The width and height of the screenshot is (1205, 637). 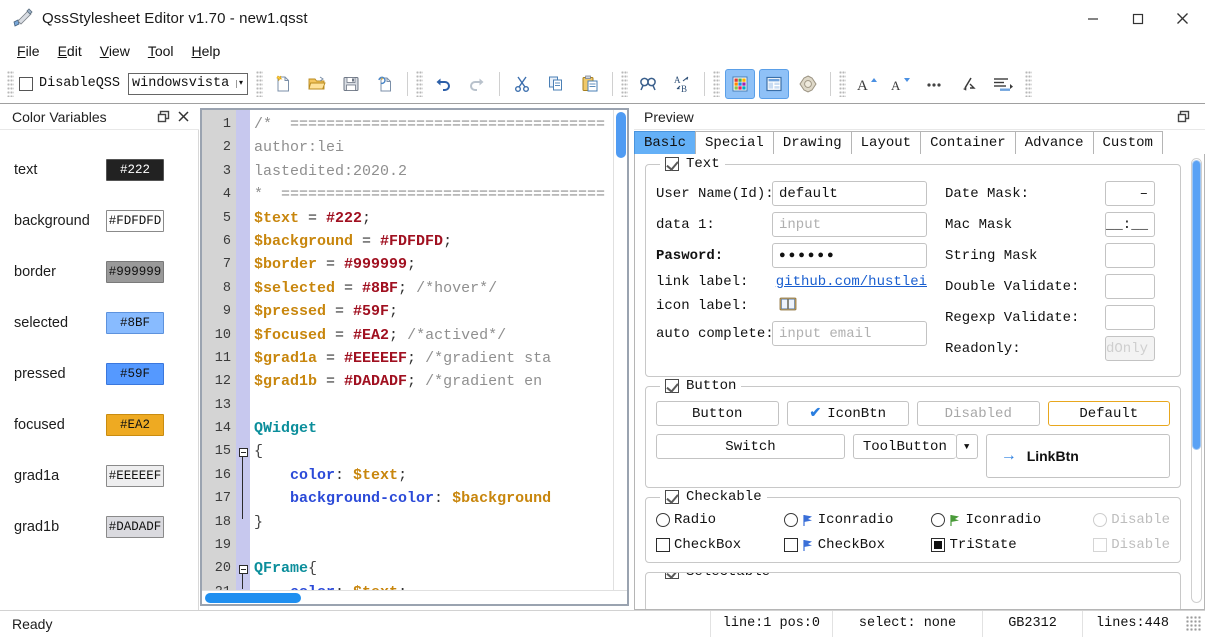 What do you see at coordinates (847, 413) in the screenshot?
I see `button-iconbtn: ✔ IconBtn` at bounding box center [847, 413].